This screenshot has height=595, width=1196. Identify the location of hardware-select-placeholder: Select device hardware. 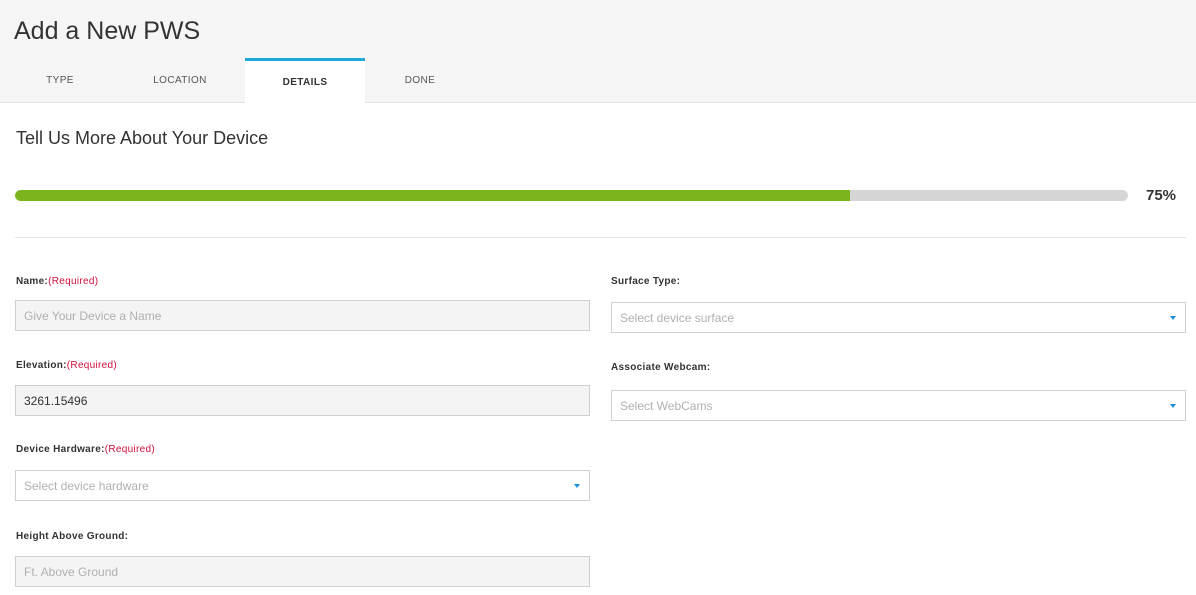
(86, 485).